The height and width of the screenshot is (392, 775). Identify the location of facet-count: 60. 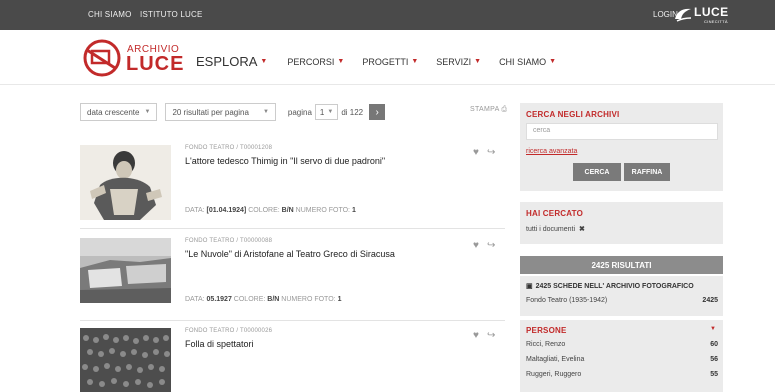
(714, 344).